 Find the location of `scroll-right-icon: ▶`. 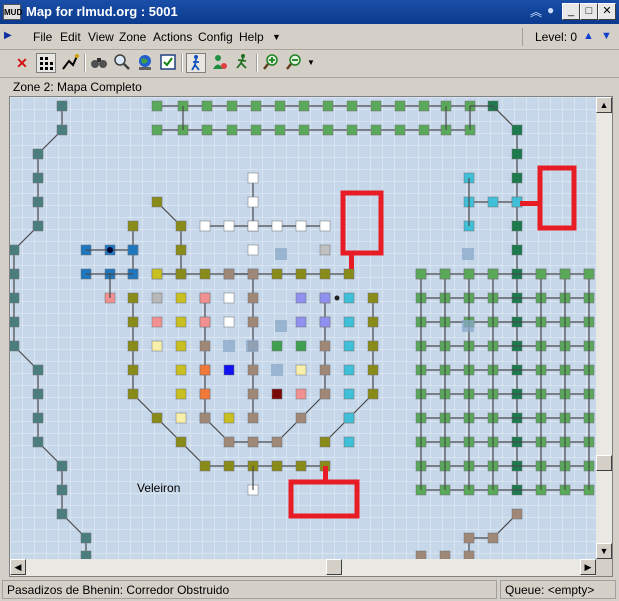

scroll-right-icon: ▶ is located at coordinates (588, 567).